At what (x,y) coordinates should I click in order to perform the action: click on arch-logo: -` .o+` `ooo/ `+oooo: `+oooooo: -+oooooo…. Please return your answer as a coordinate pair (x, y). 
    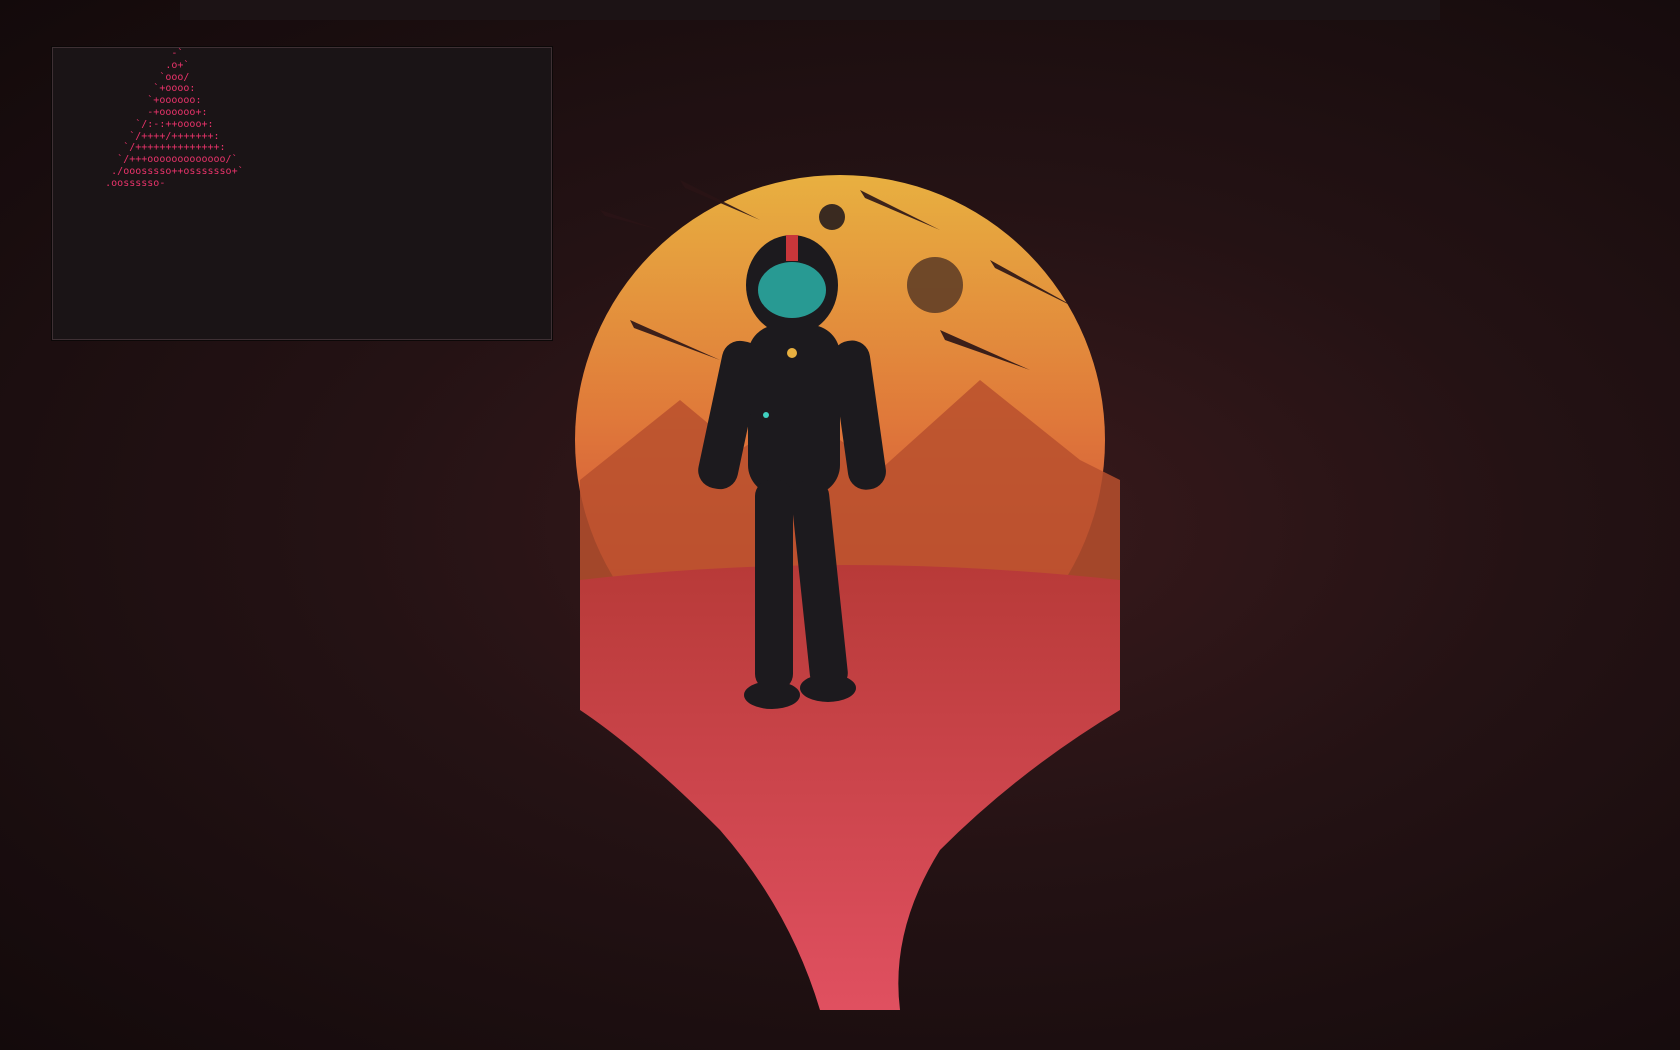
    Looking at the image, I should click on (174, 118).